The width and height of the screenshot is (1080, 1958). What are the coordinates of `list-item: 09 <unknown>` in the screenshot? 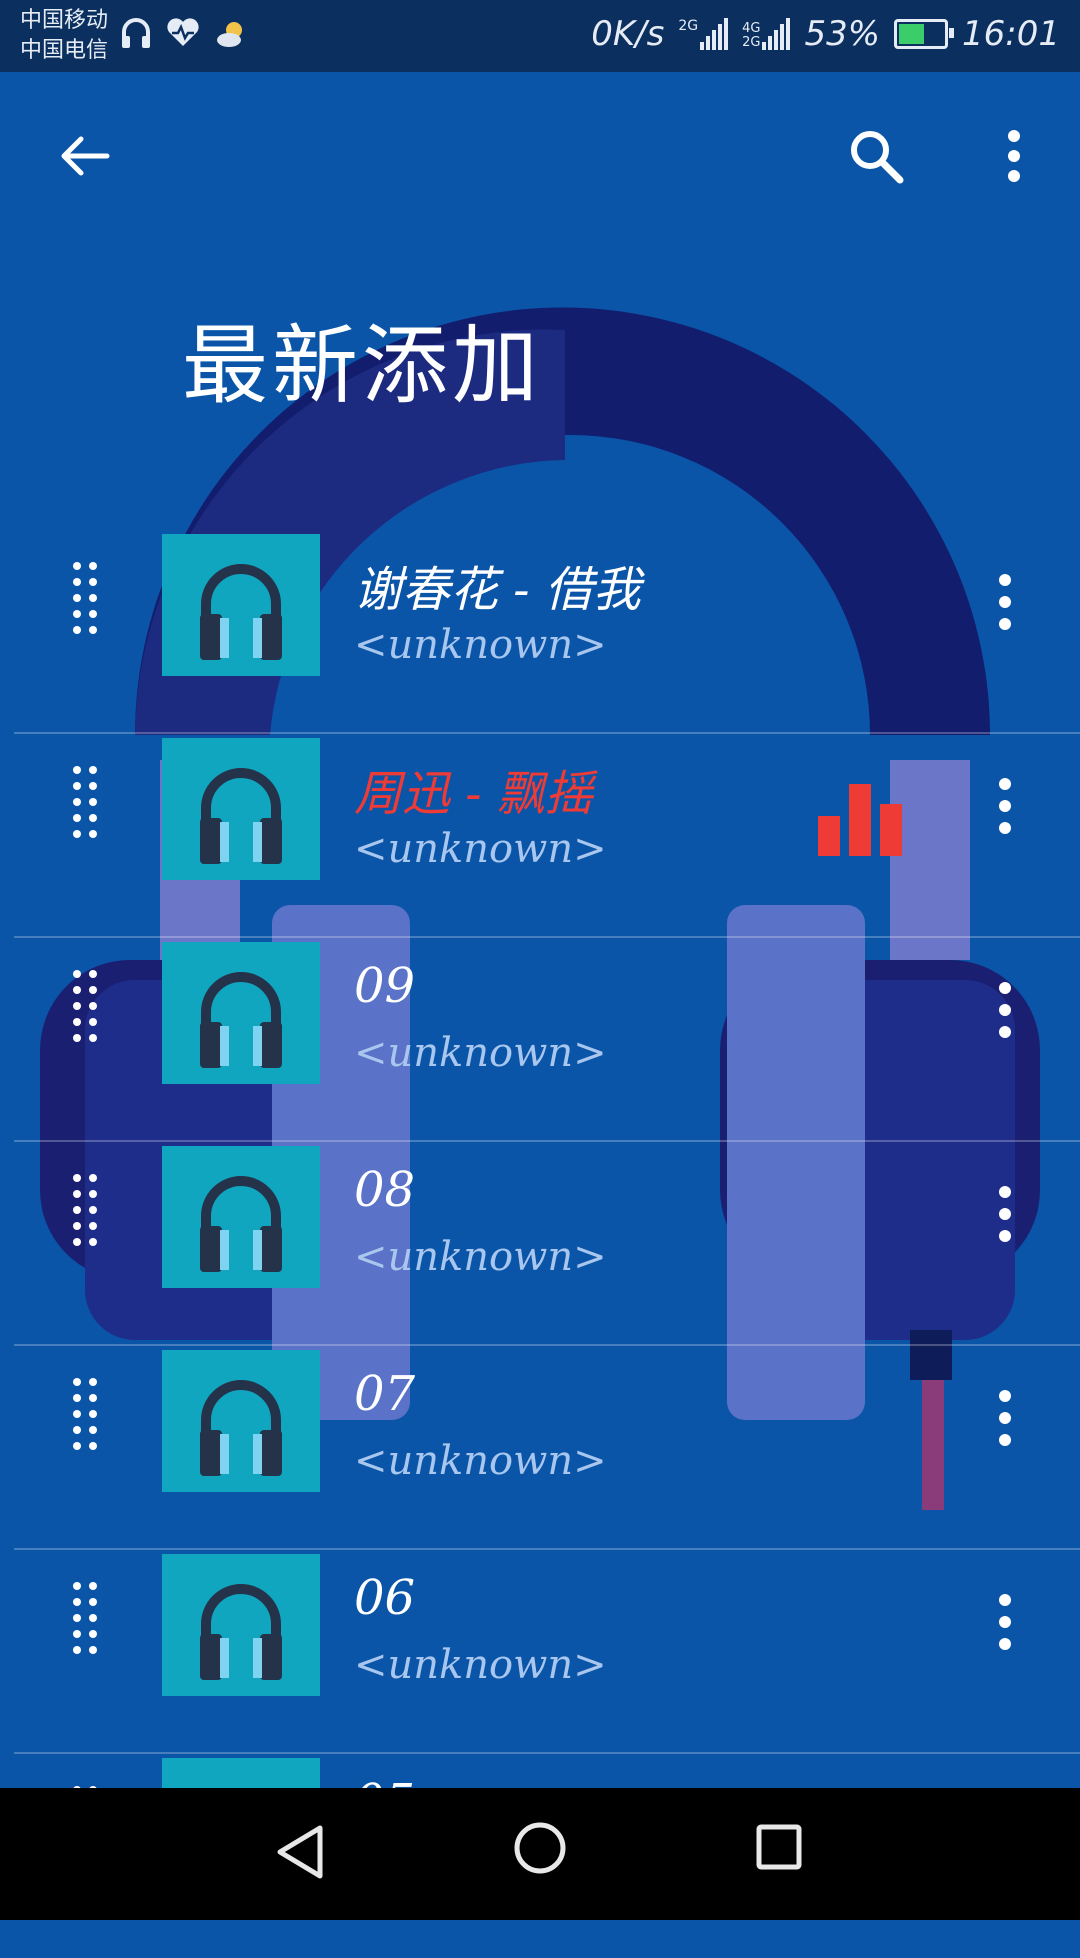 It's located at (540, 1040).